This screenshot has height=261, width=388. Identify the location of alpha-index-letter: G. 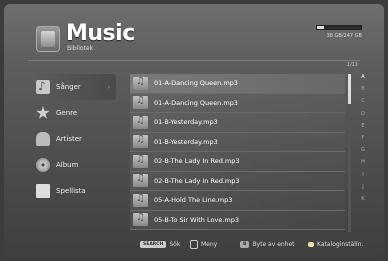
(363, 153).